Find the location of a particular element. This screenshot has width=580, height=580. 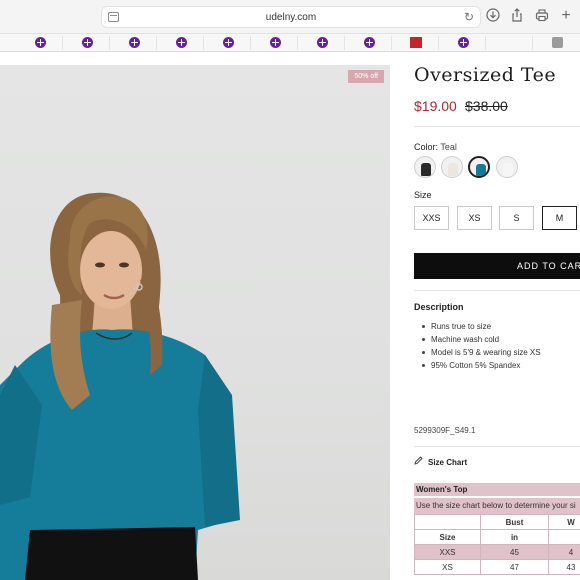

list-item: Model is 5'9 & wearing size XS is located at coordinates (481, 354).